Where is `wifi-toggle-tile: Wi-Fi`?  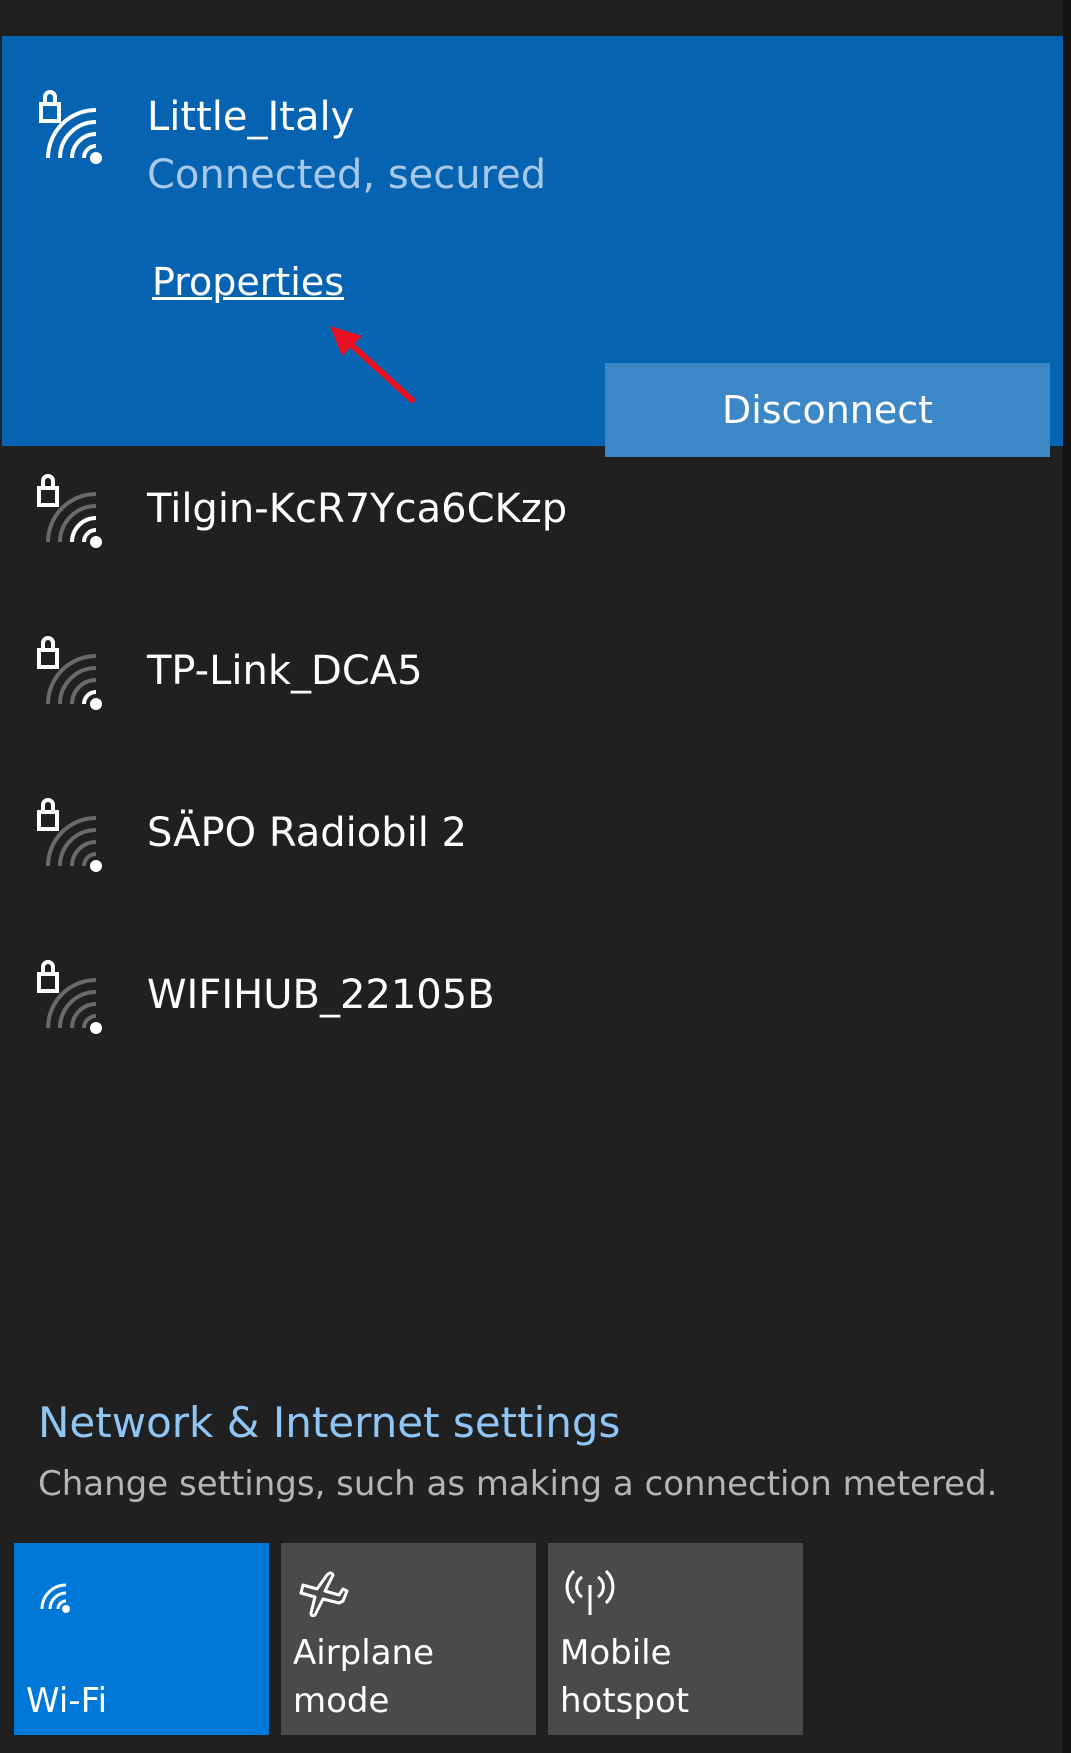
wifi-toggle-tile: Wi-Fi is located at coordinates (141, 1639).